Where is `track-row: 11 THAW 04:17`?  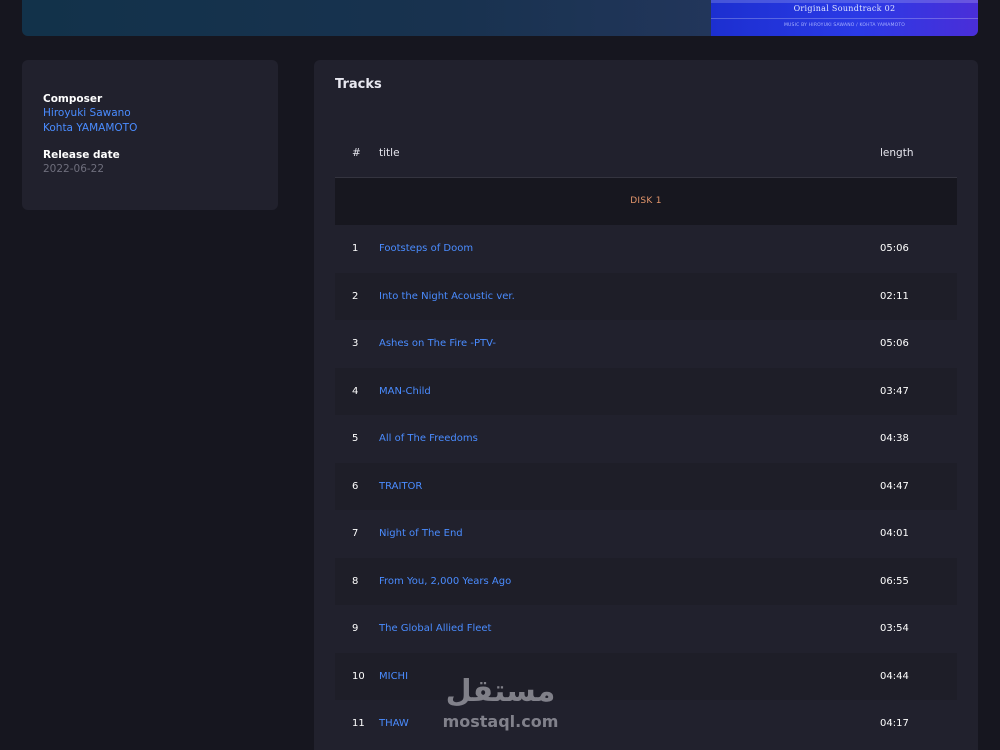
track-row: 11 THAW 04:17 is located at coordinates (646, 724).